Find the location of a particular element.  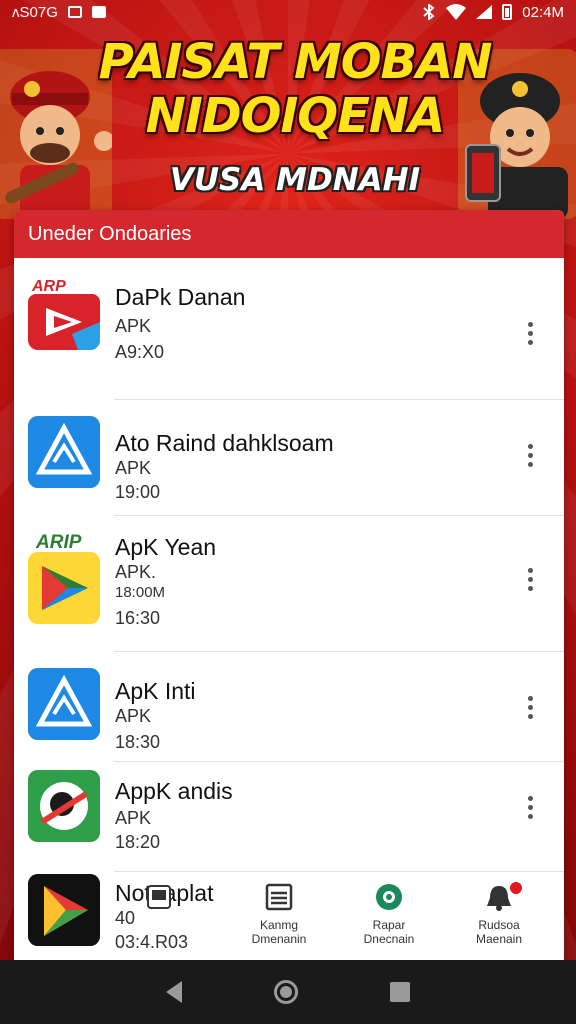

phone-icon is located at coordinates (159, 897).